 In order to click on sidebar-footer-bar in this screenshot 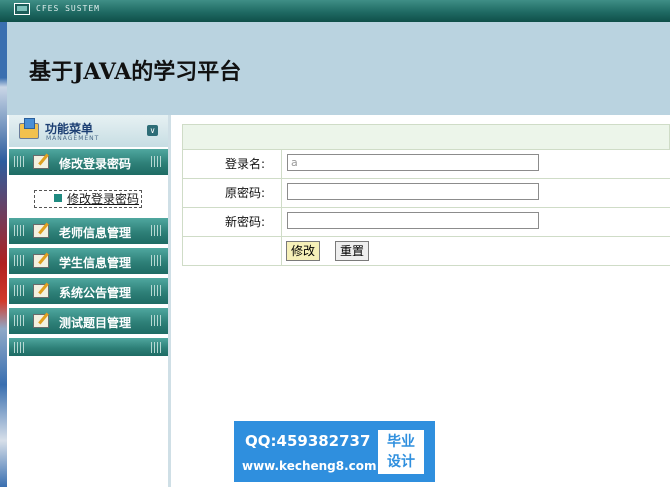, I will do `click(88, 347)`.